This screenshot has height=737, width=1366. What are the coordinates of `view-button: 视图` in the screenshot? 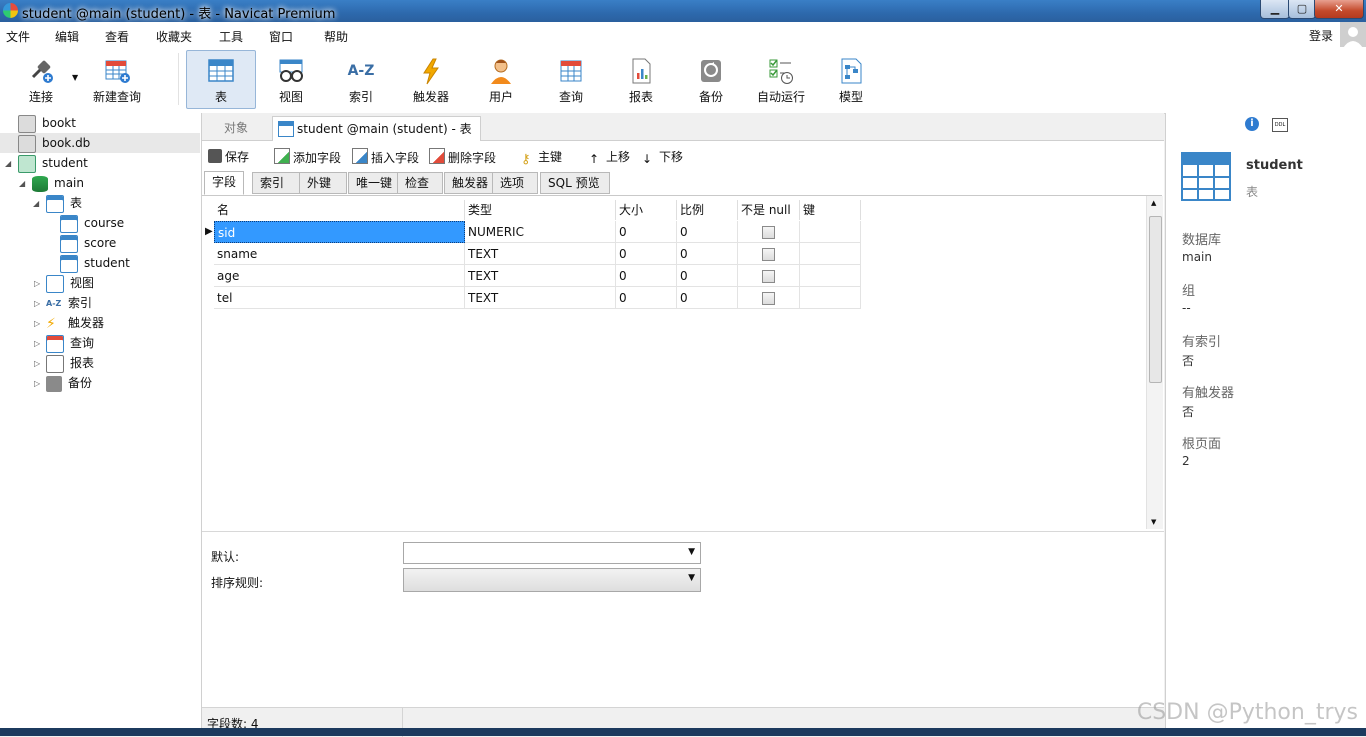 It's located at (291, 79).